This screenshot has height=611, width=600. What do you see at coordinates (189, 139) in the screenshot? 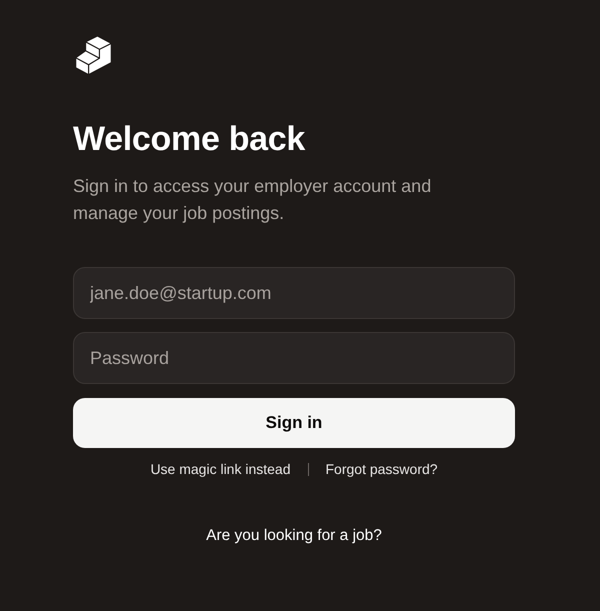
I see `page-heading: Welcome back` at bounding box center [189, 139].